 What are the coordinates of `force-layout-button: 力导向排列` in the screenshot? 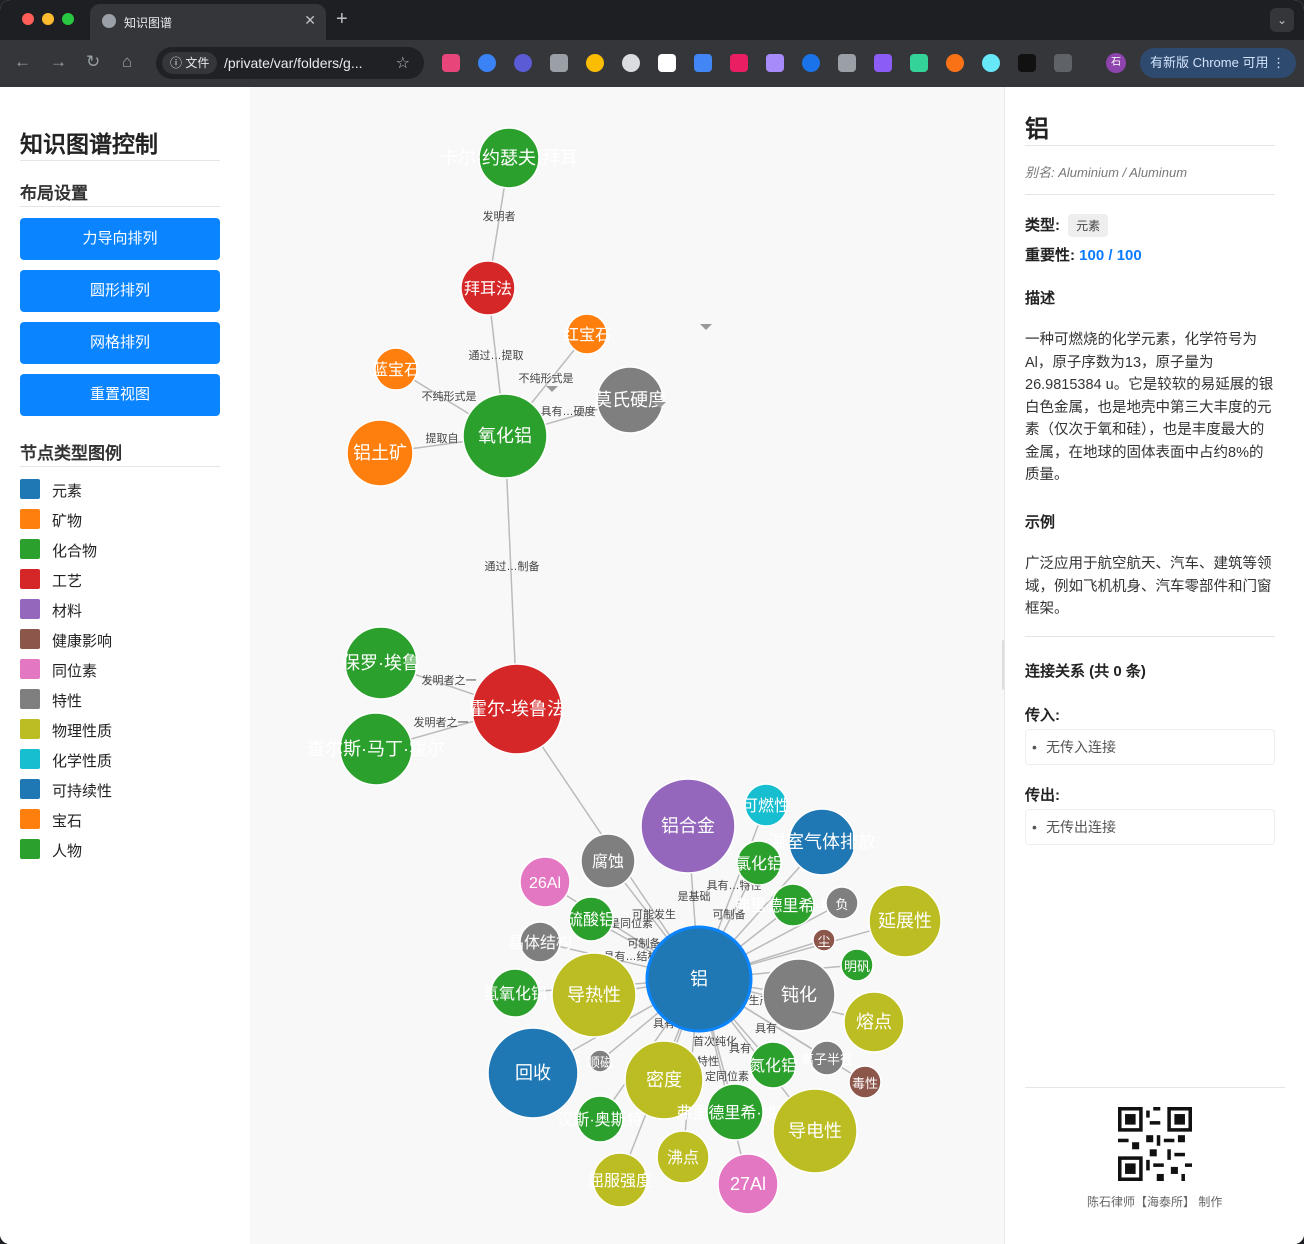 It's located at (120, 239).